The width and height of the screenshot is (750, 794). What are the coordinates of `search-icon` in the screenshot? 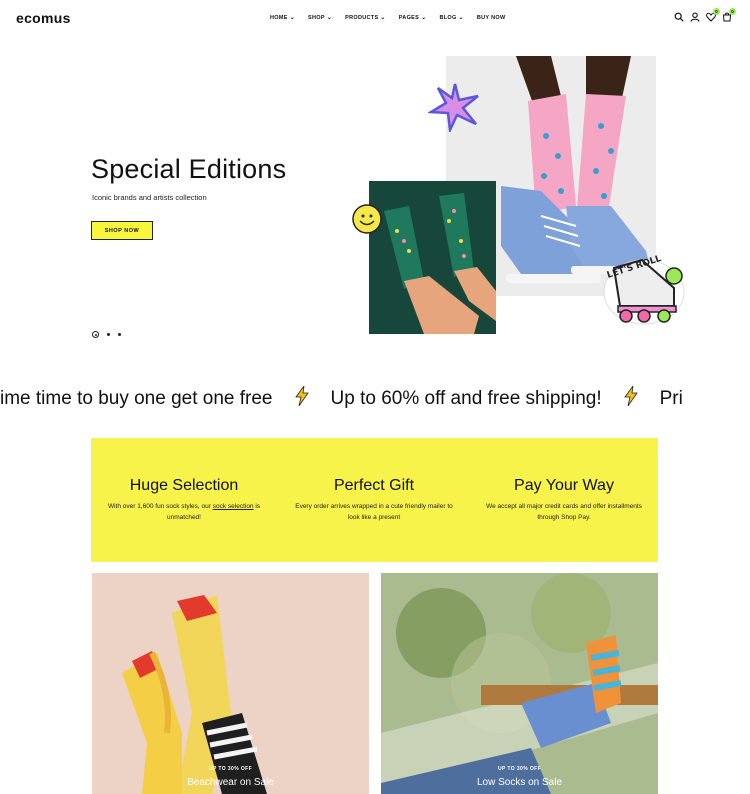 It's located at (679, 17).